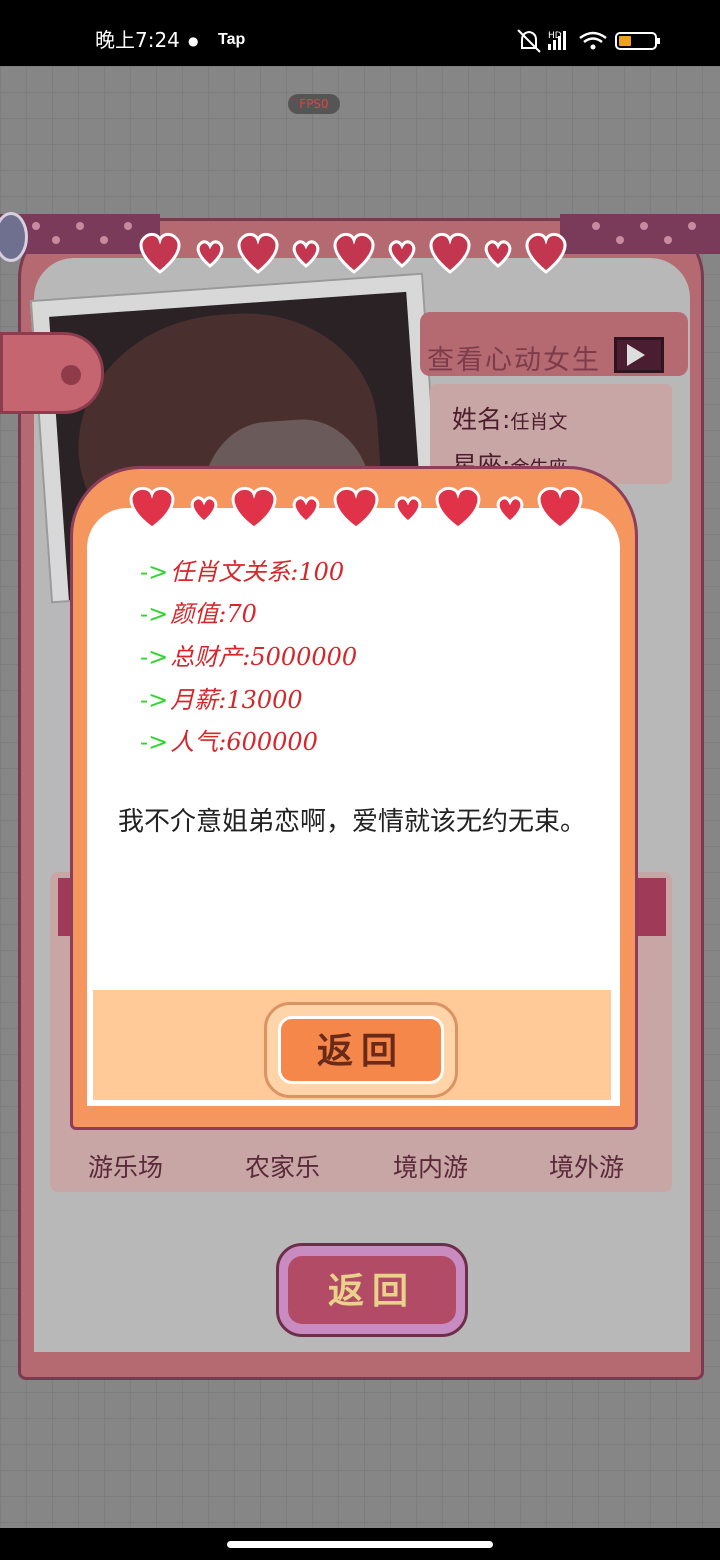 This screenshot has width=720, height=1560. I want to click on activity-domestic-tour: 境内游, so click(430, 1166).